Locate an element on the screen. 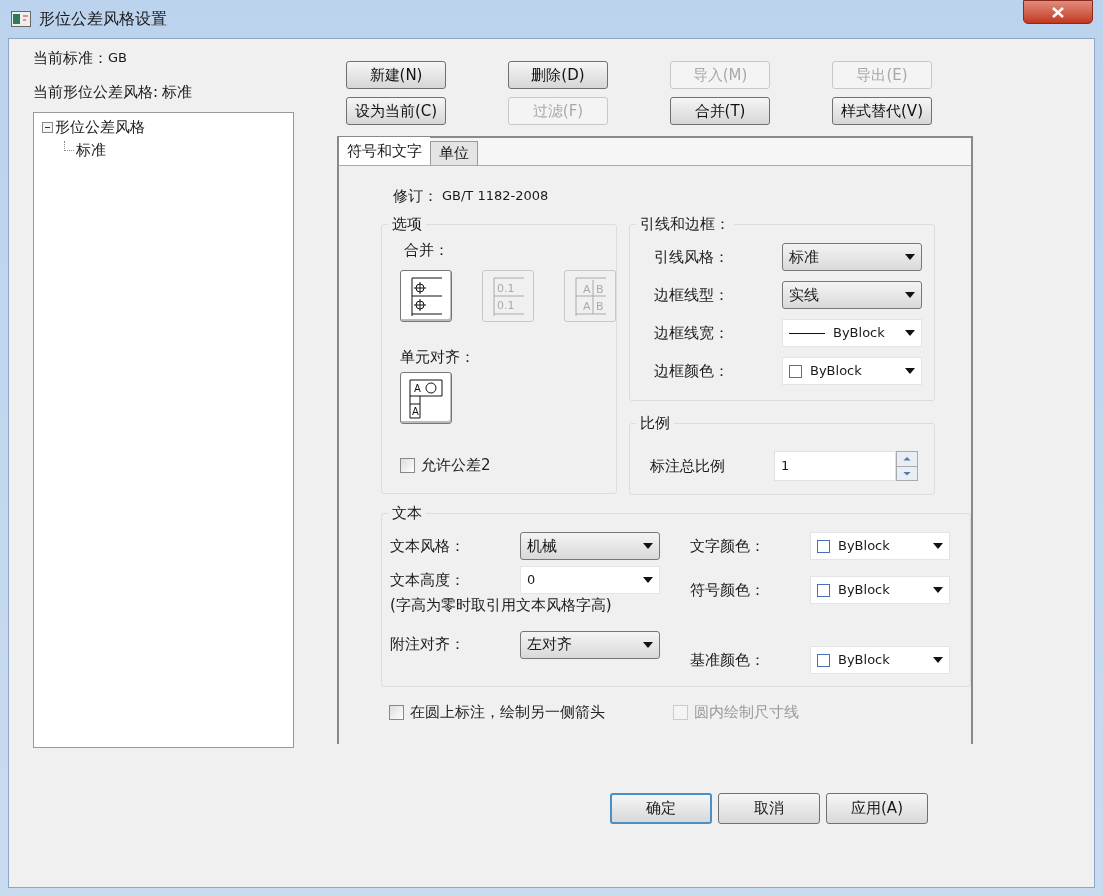  field-label: 文本高度： is located at coordinates (427, 580).